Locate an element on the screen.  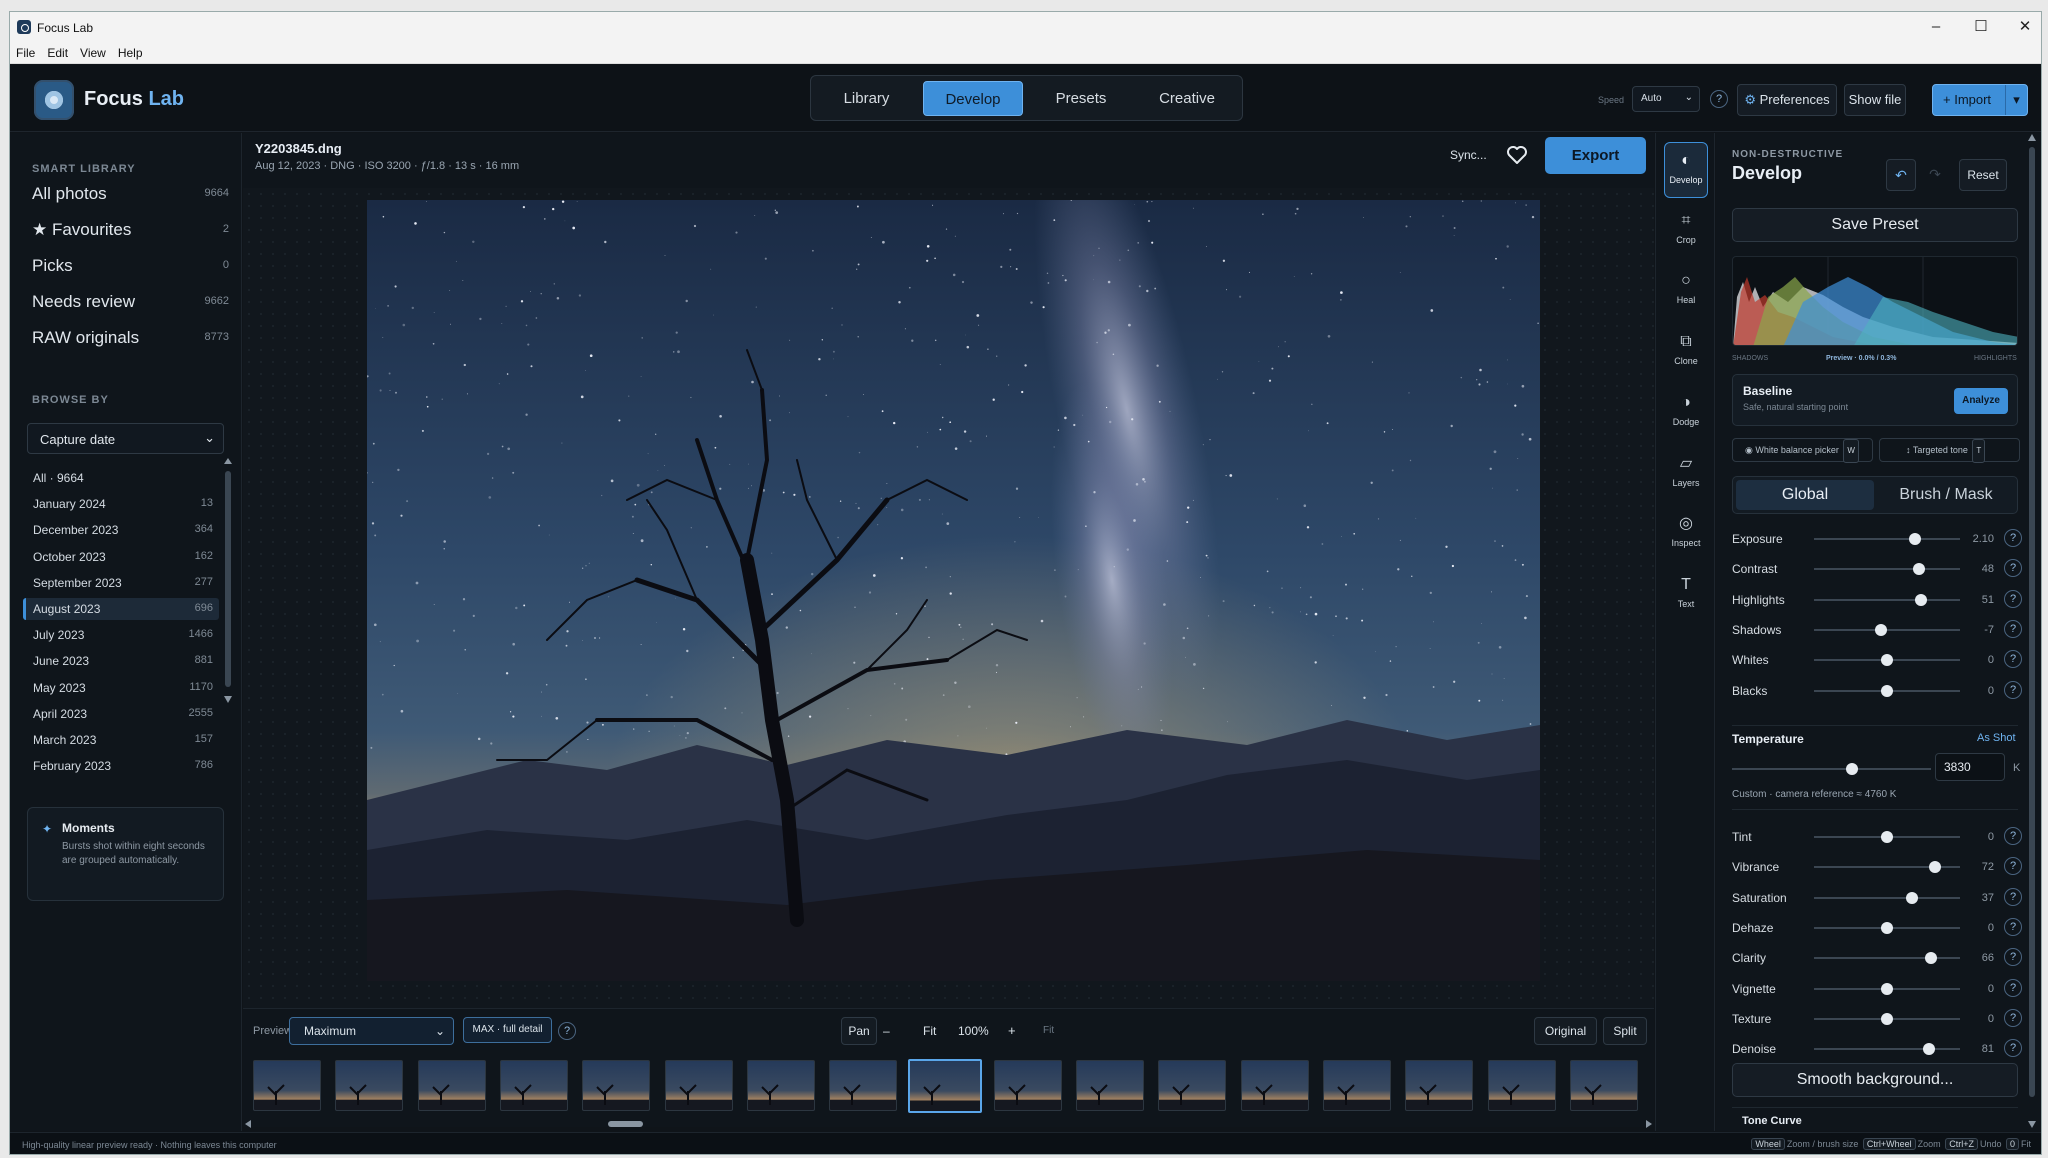
speed-help-icon: ? is located at coordinates (1719, 99).